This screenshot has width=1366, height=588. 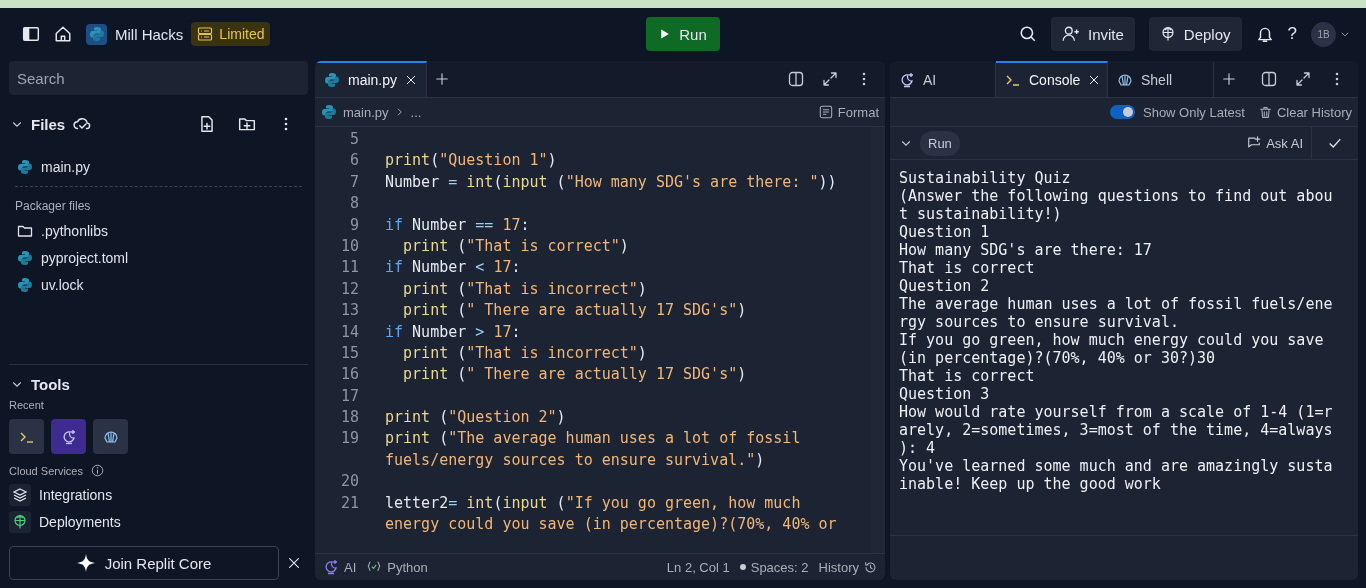 What do you see at coordinates (31, 34) in the screenshot?
I see `sidebar-toggle-icon` at bounding box center [31, 34].